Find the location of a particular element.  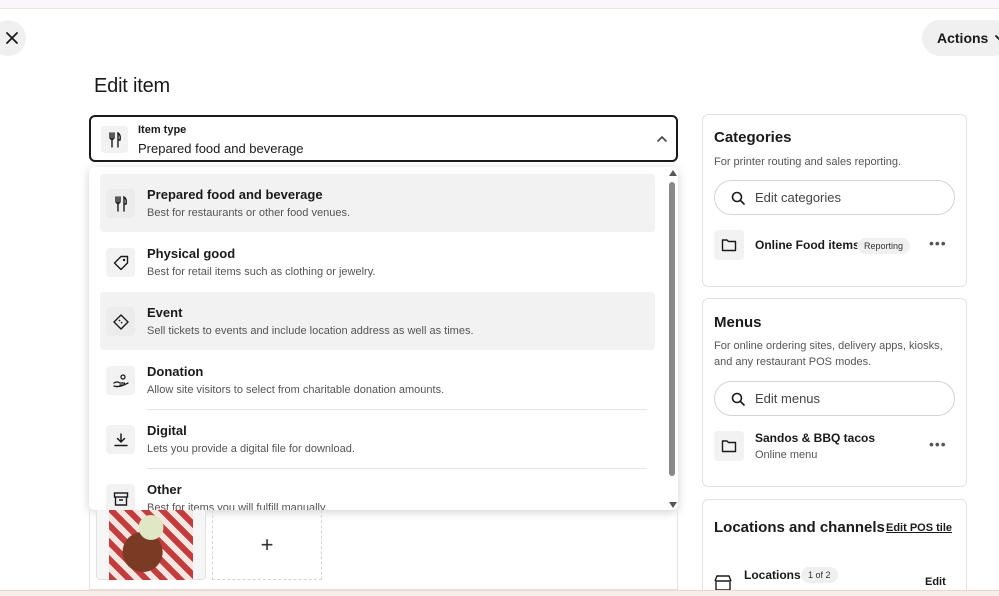

plus-icon: + is located at coordinates (267, 544).